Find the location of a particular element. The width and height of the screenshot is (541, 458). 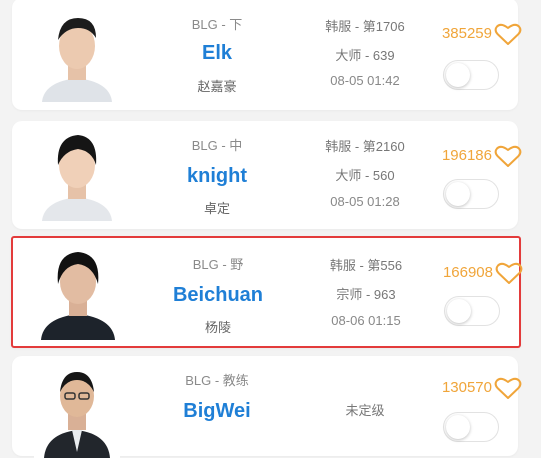

team-role: BLG - 中 is located at coordinates (217, 145).